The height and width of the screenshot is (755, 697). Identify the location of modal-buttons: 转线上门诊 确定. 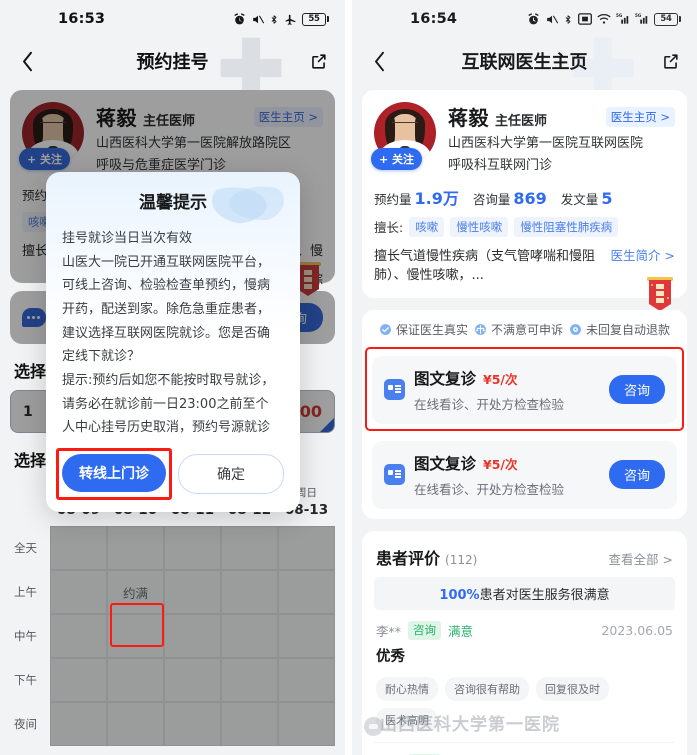
(170, 473).